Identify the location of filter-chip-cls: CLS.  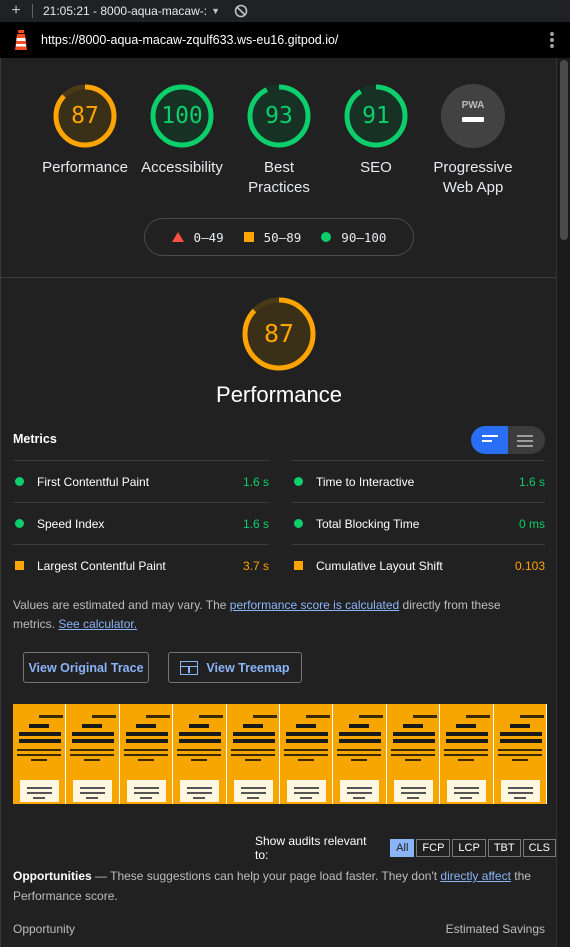
(539, 848).